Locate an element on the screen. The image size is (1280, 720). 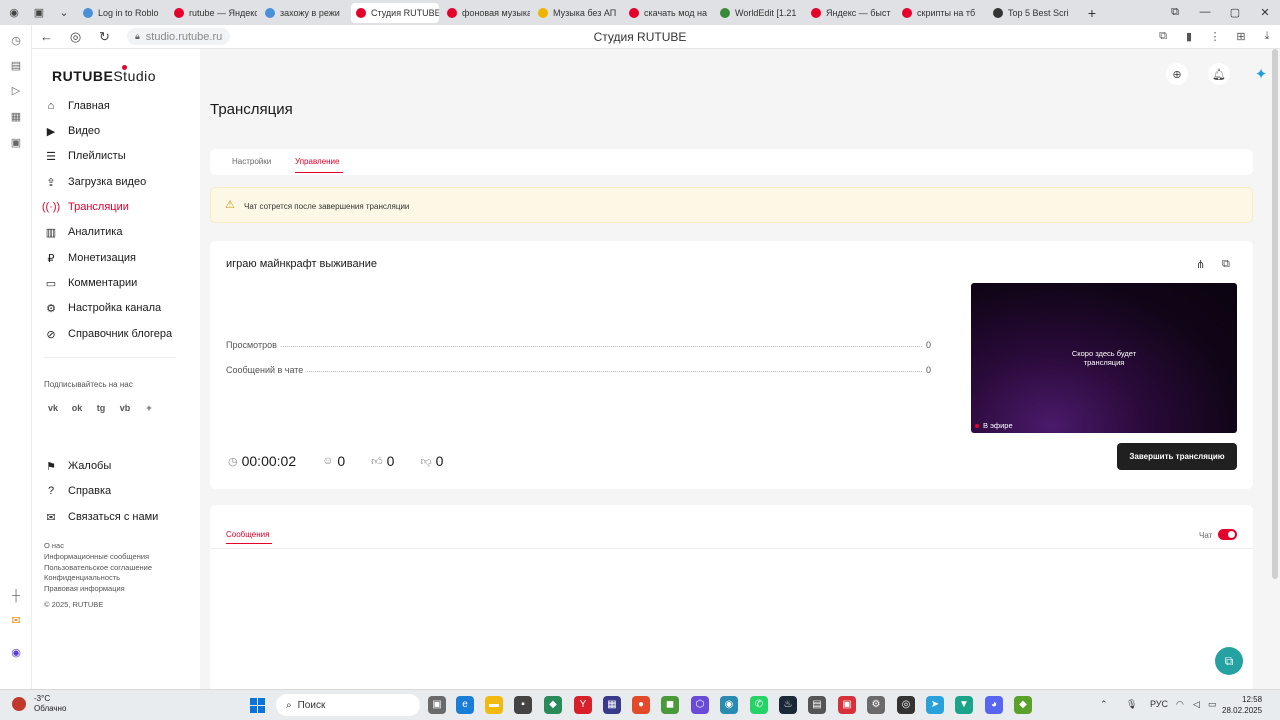
browser-tab: фоновая музыка is located at coordinates (486, 13).